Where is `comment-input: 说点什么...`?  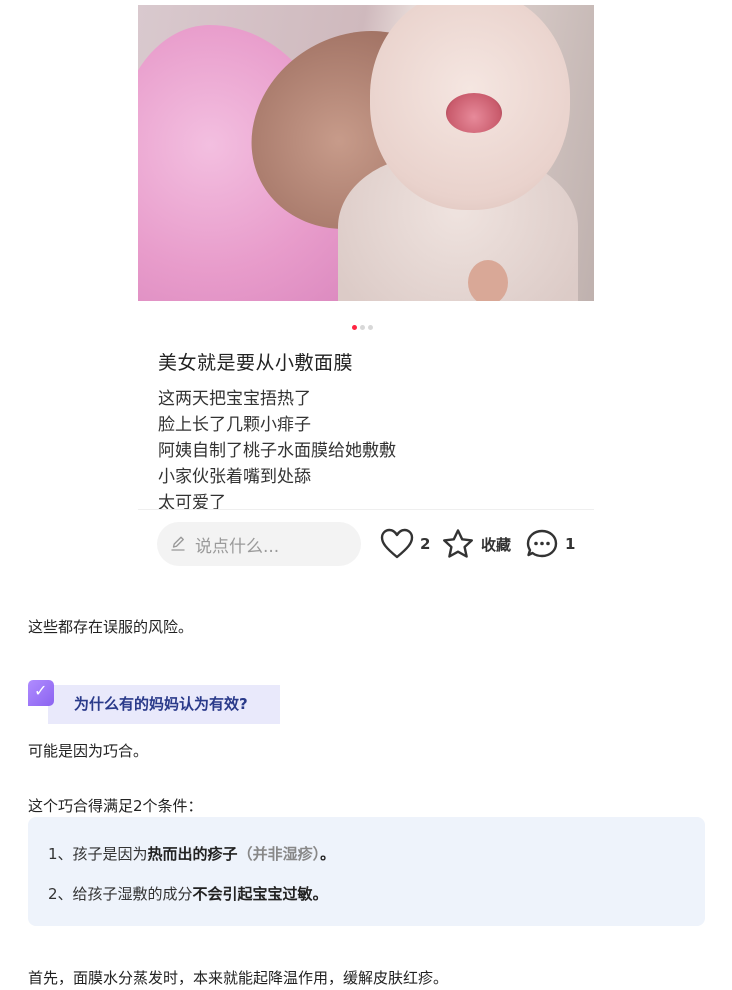 comment-input: 说点什么... is located at coordinates (259, 544).